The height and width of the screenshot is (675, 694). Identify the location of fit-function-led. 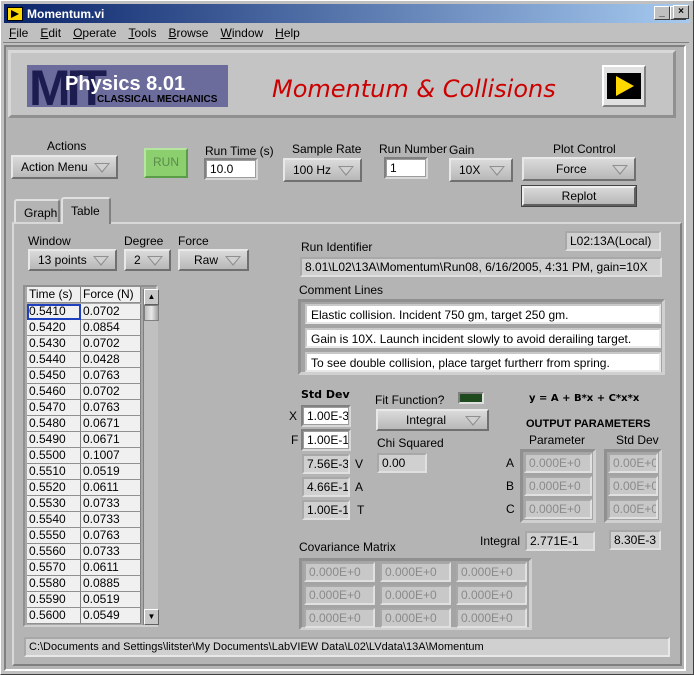
(471, 398).